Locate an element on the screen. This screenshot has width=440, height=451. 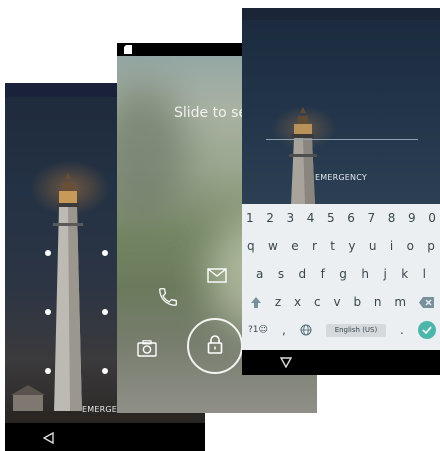
email-icon is located at coordinates (217, 275).